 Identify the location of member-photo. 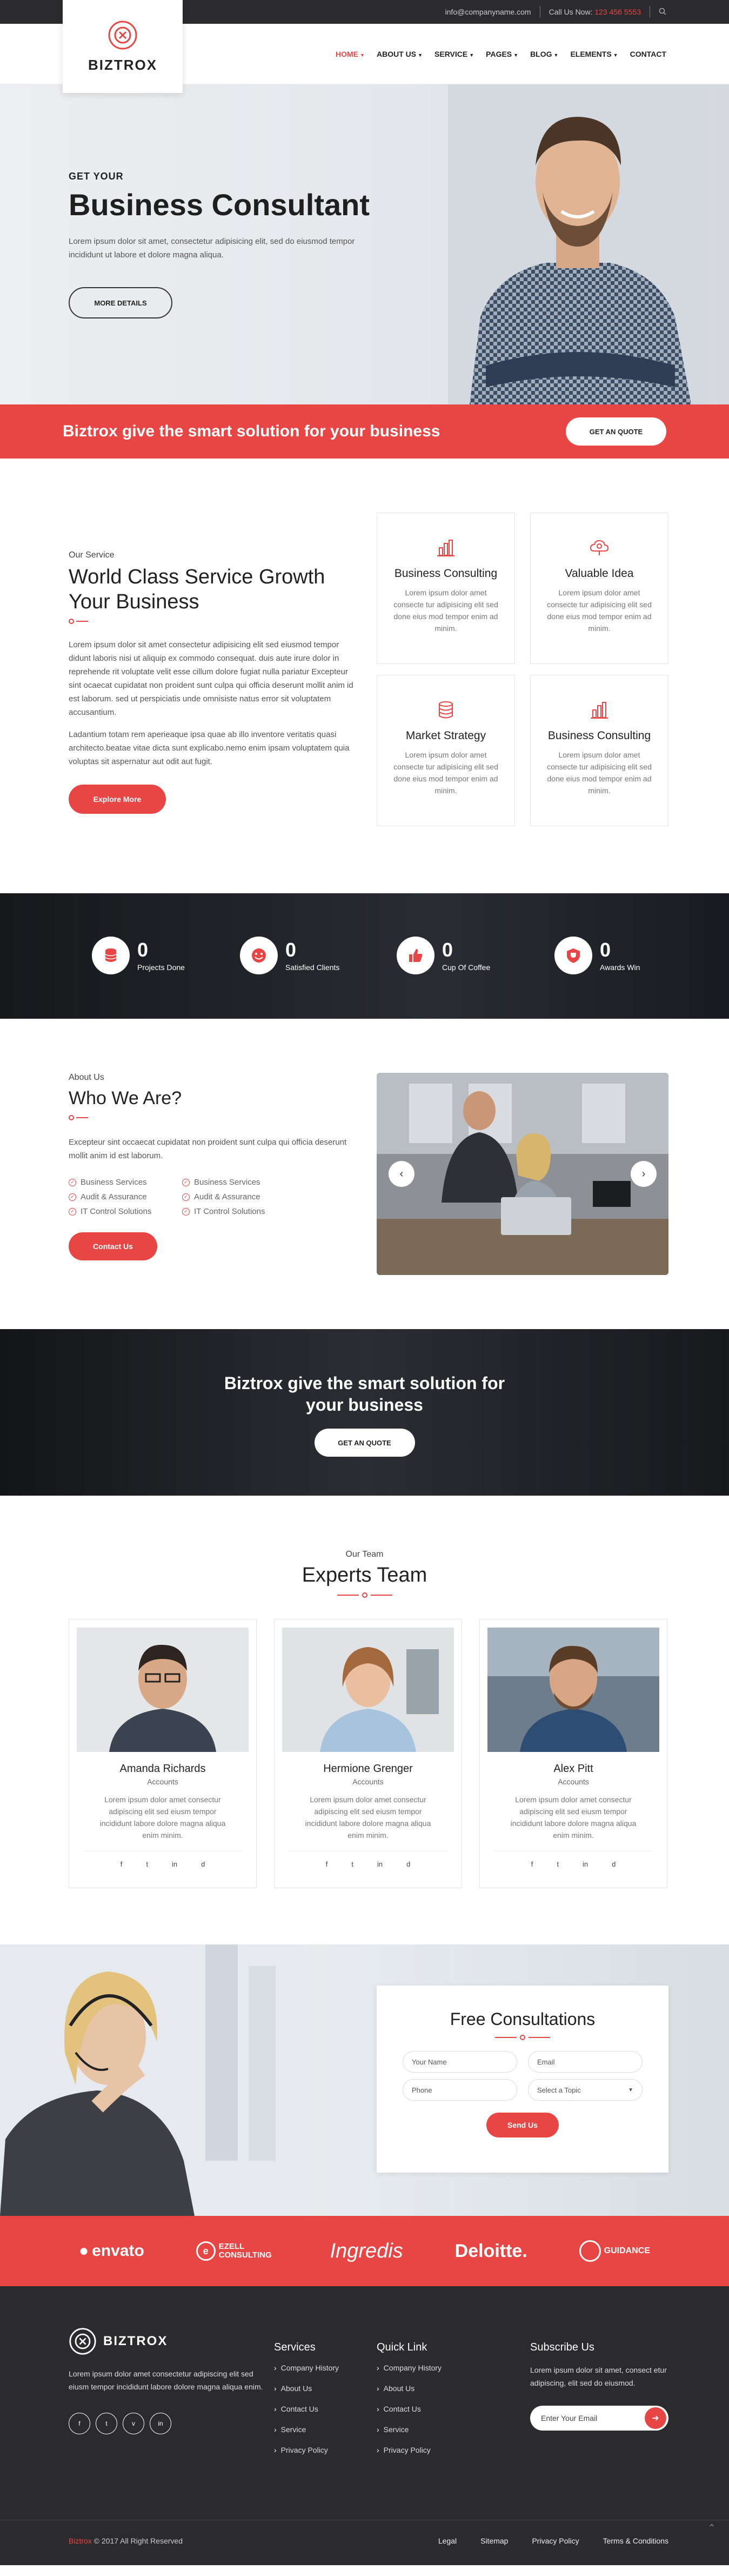
(573, 1690).